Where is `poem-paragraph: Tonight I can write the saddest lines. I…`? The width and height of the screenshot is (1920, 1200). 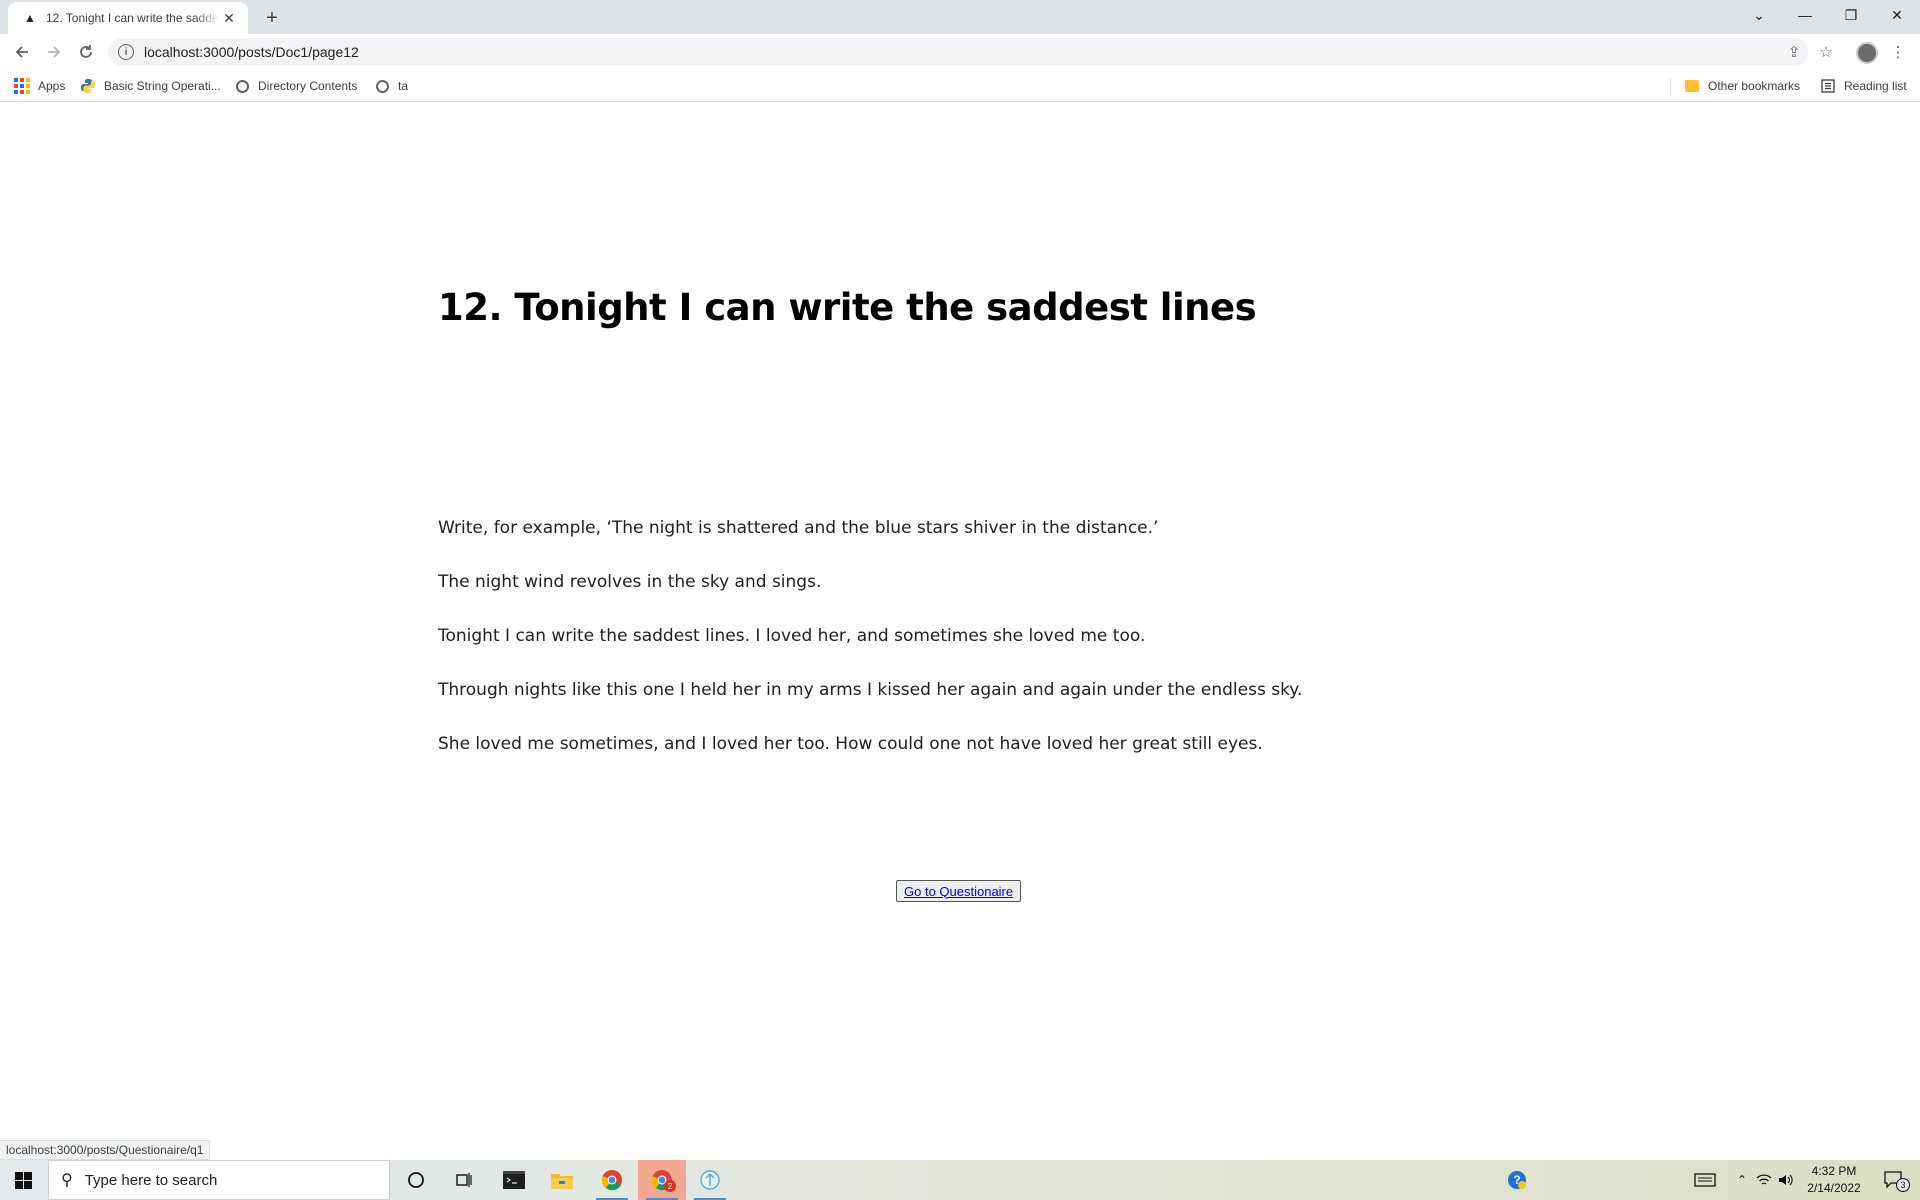 poem-paragraph: Tonight I can write the saddest lines. I… is located at coordinates (792, 636).